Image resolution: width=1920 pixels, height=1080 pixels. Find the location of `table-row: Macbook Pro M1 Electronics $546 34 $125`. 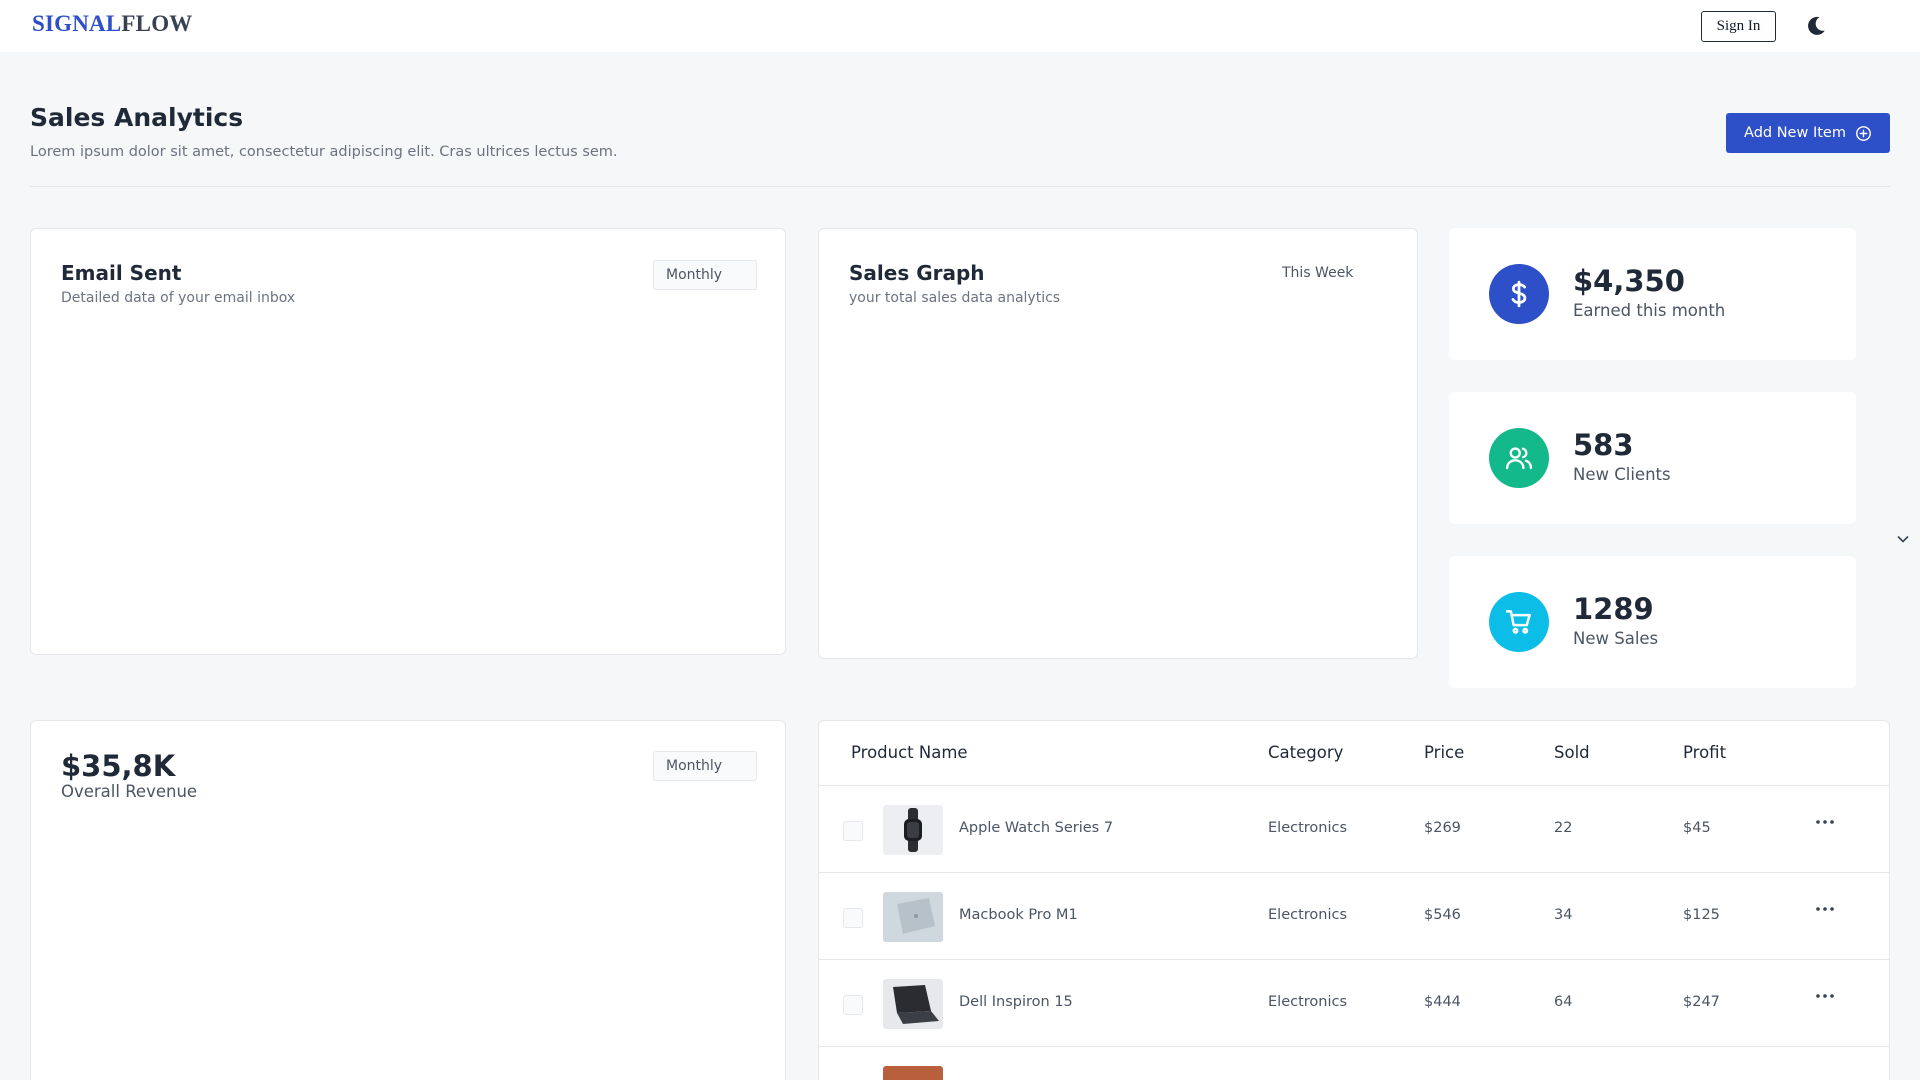

table-row: Macbook Pro M1 Electronics $546 34 $125 is located at coordinates (1354, 916).